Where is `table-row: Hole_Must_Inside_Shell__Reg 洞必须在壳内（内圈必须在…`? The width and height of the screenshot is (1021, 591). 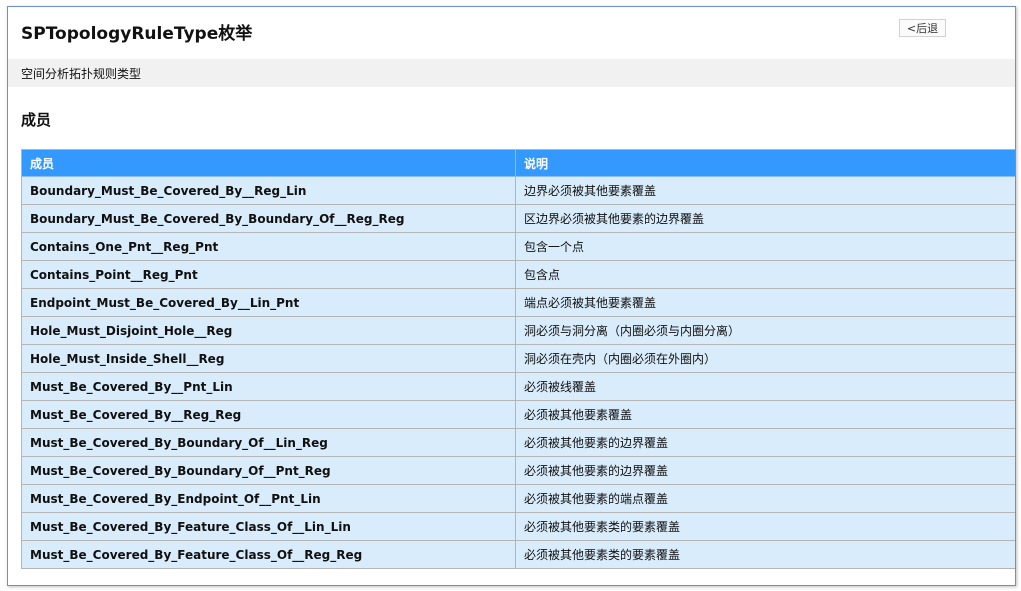
table-row: Hole_Must_Inside_Shell__Reg 洞必须在壳内（内圈必须在… is located at coordinates (518, 358).